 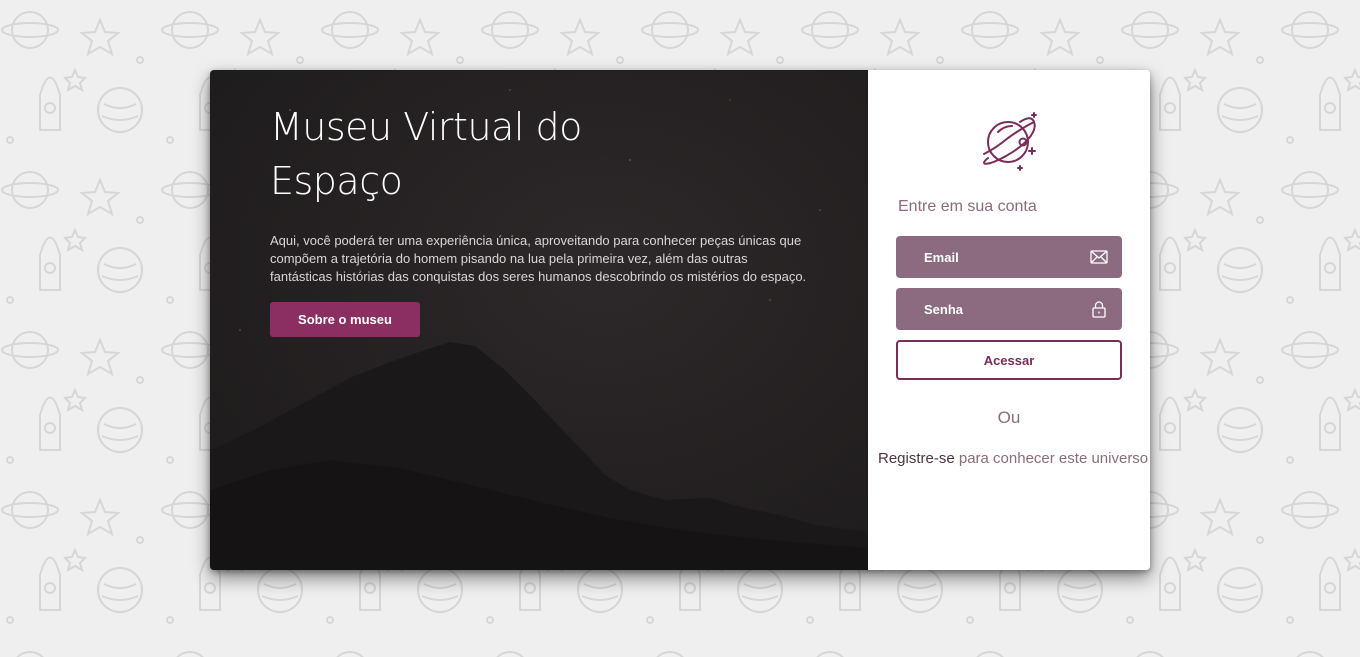 I want to click on register-line: Registre-se para conhecer este universo, so click(x=1013, y=458).